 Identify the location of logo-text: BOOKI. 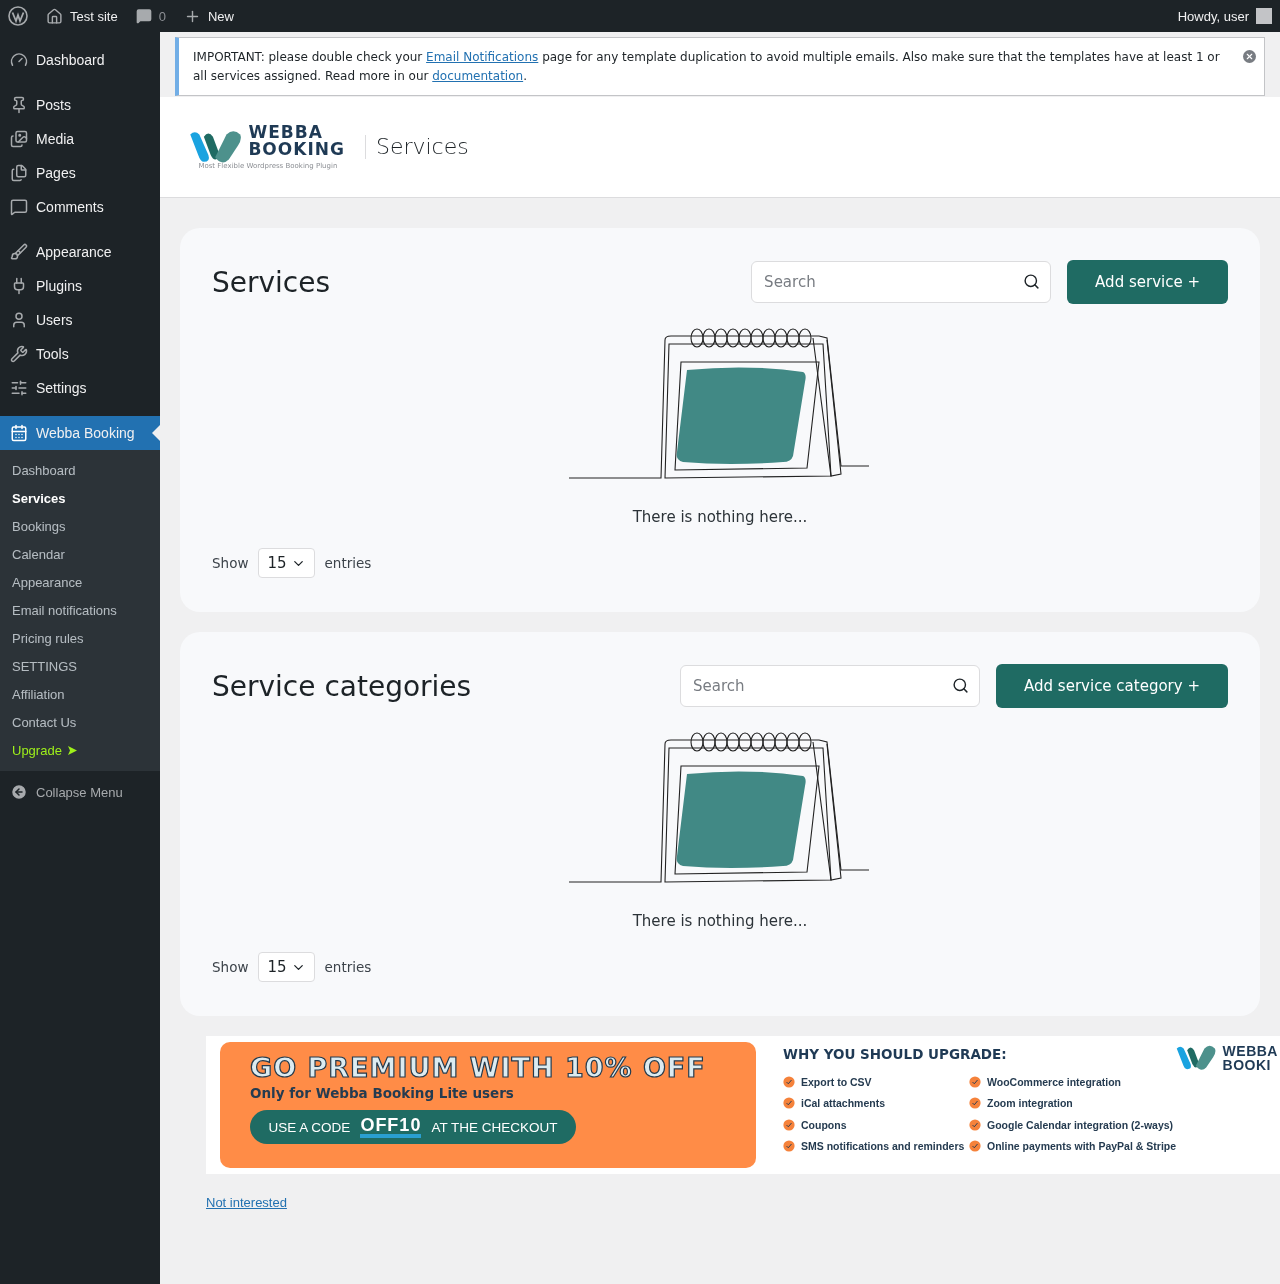
(1247, 1065).